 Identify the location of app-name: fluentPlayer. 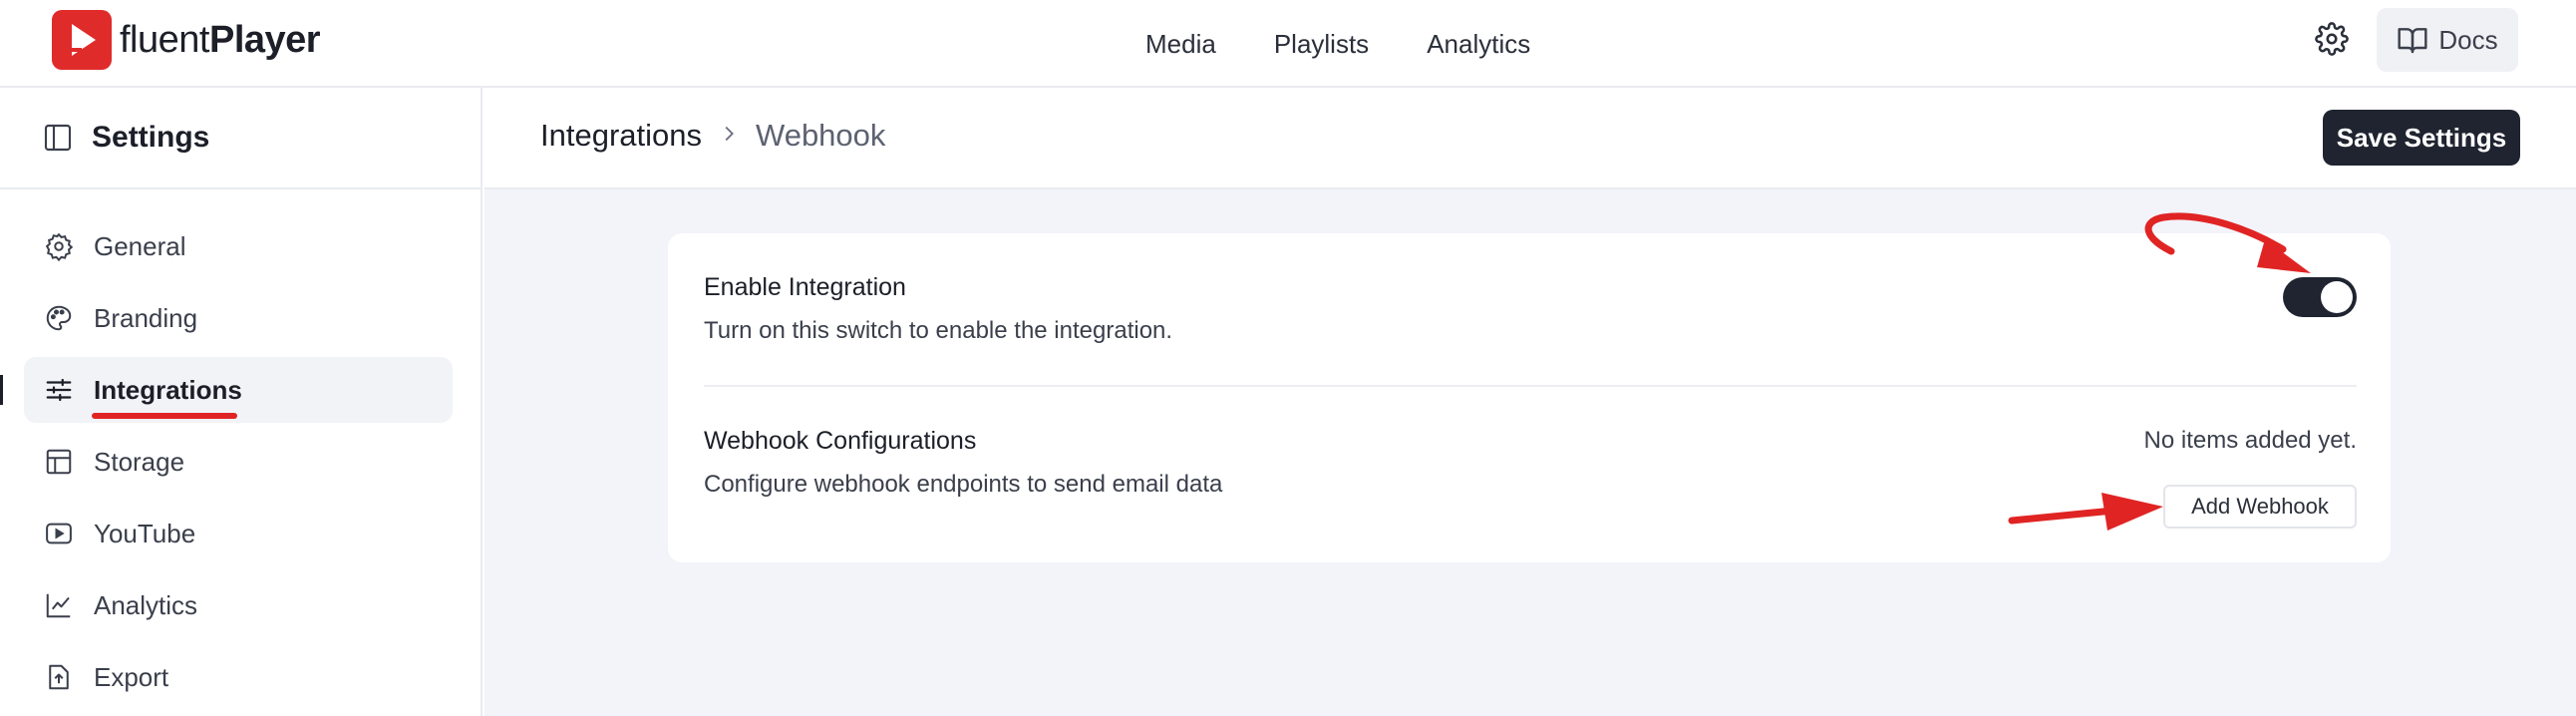
(220, 40).